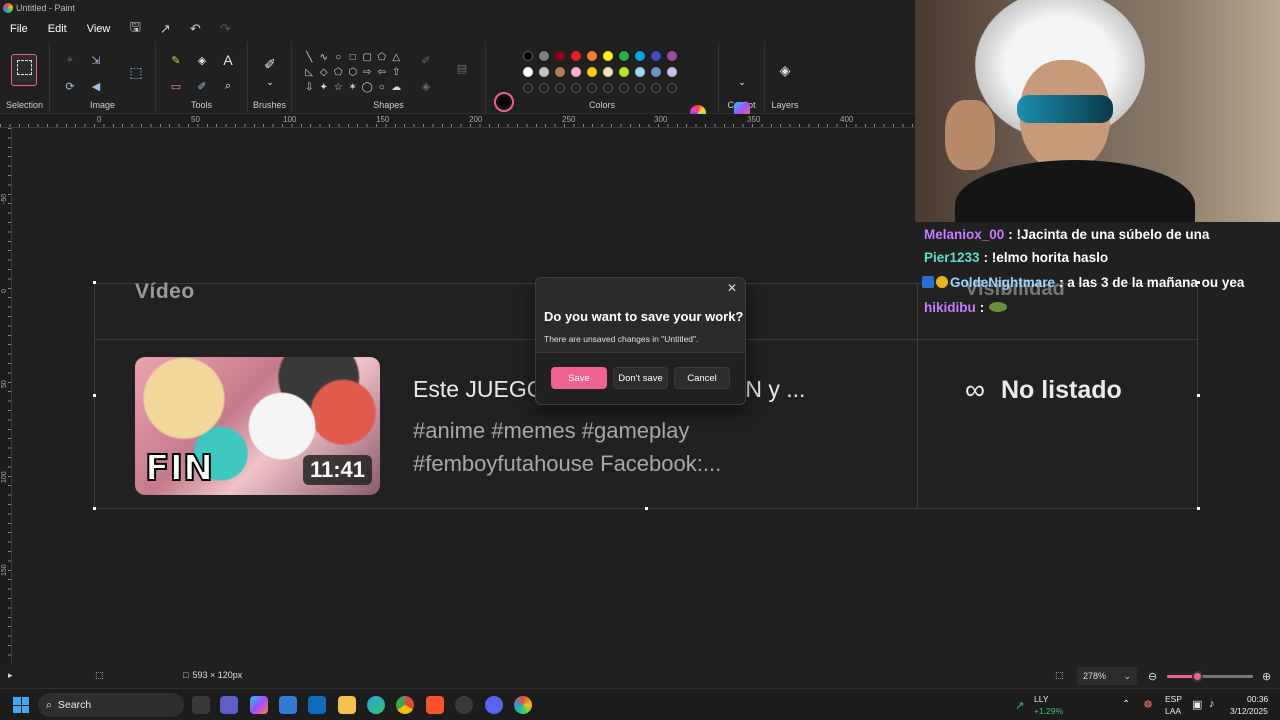  What do you see at coordinates (367, 72) in the screenshot?
I see `arrow-right-shape-icon: ⇨` at bounding box center [367, 72].